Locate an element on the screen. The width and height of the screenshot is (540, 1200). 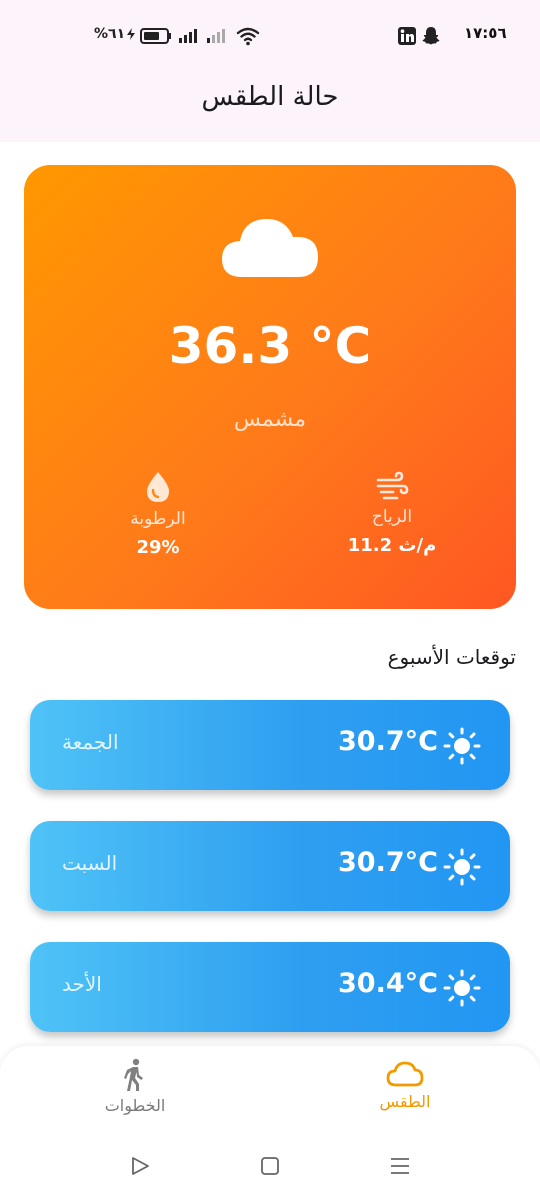
battery-icon is located at coordinates (155, 36).